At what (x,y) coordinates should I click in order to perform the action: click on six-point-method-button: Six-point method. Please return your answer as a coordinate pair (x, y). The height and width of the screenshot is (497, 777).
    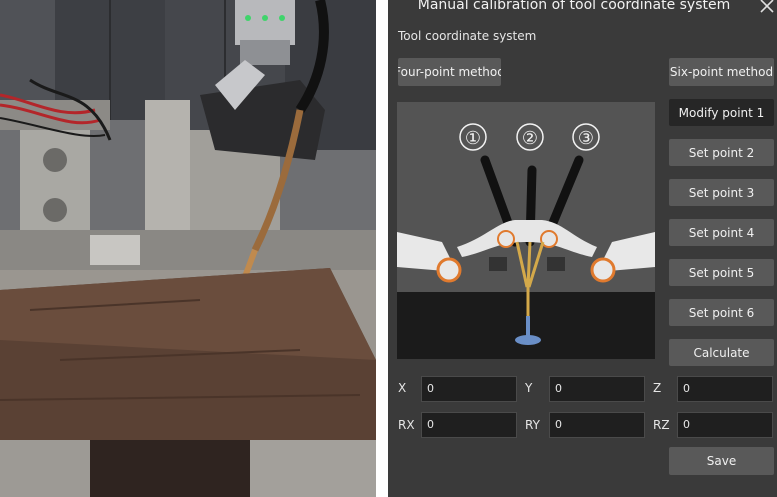
    Looking at the image, I should click on (721, 72).